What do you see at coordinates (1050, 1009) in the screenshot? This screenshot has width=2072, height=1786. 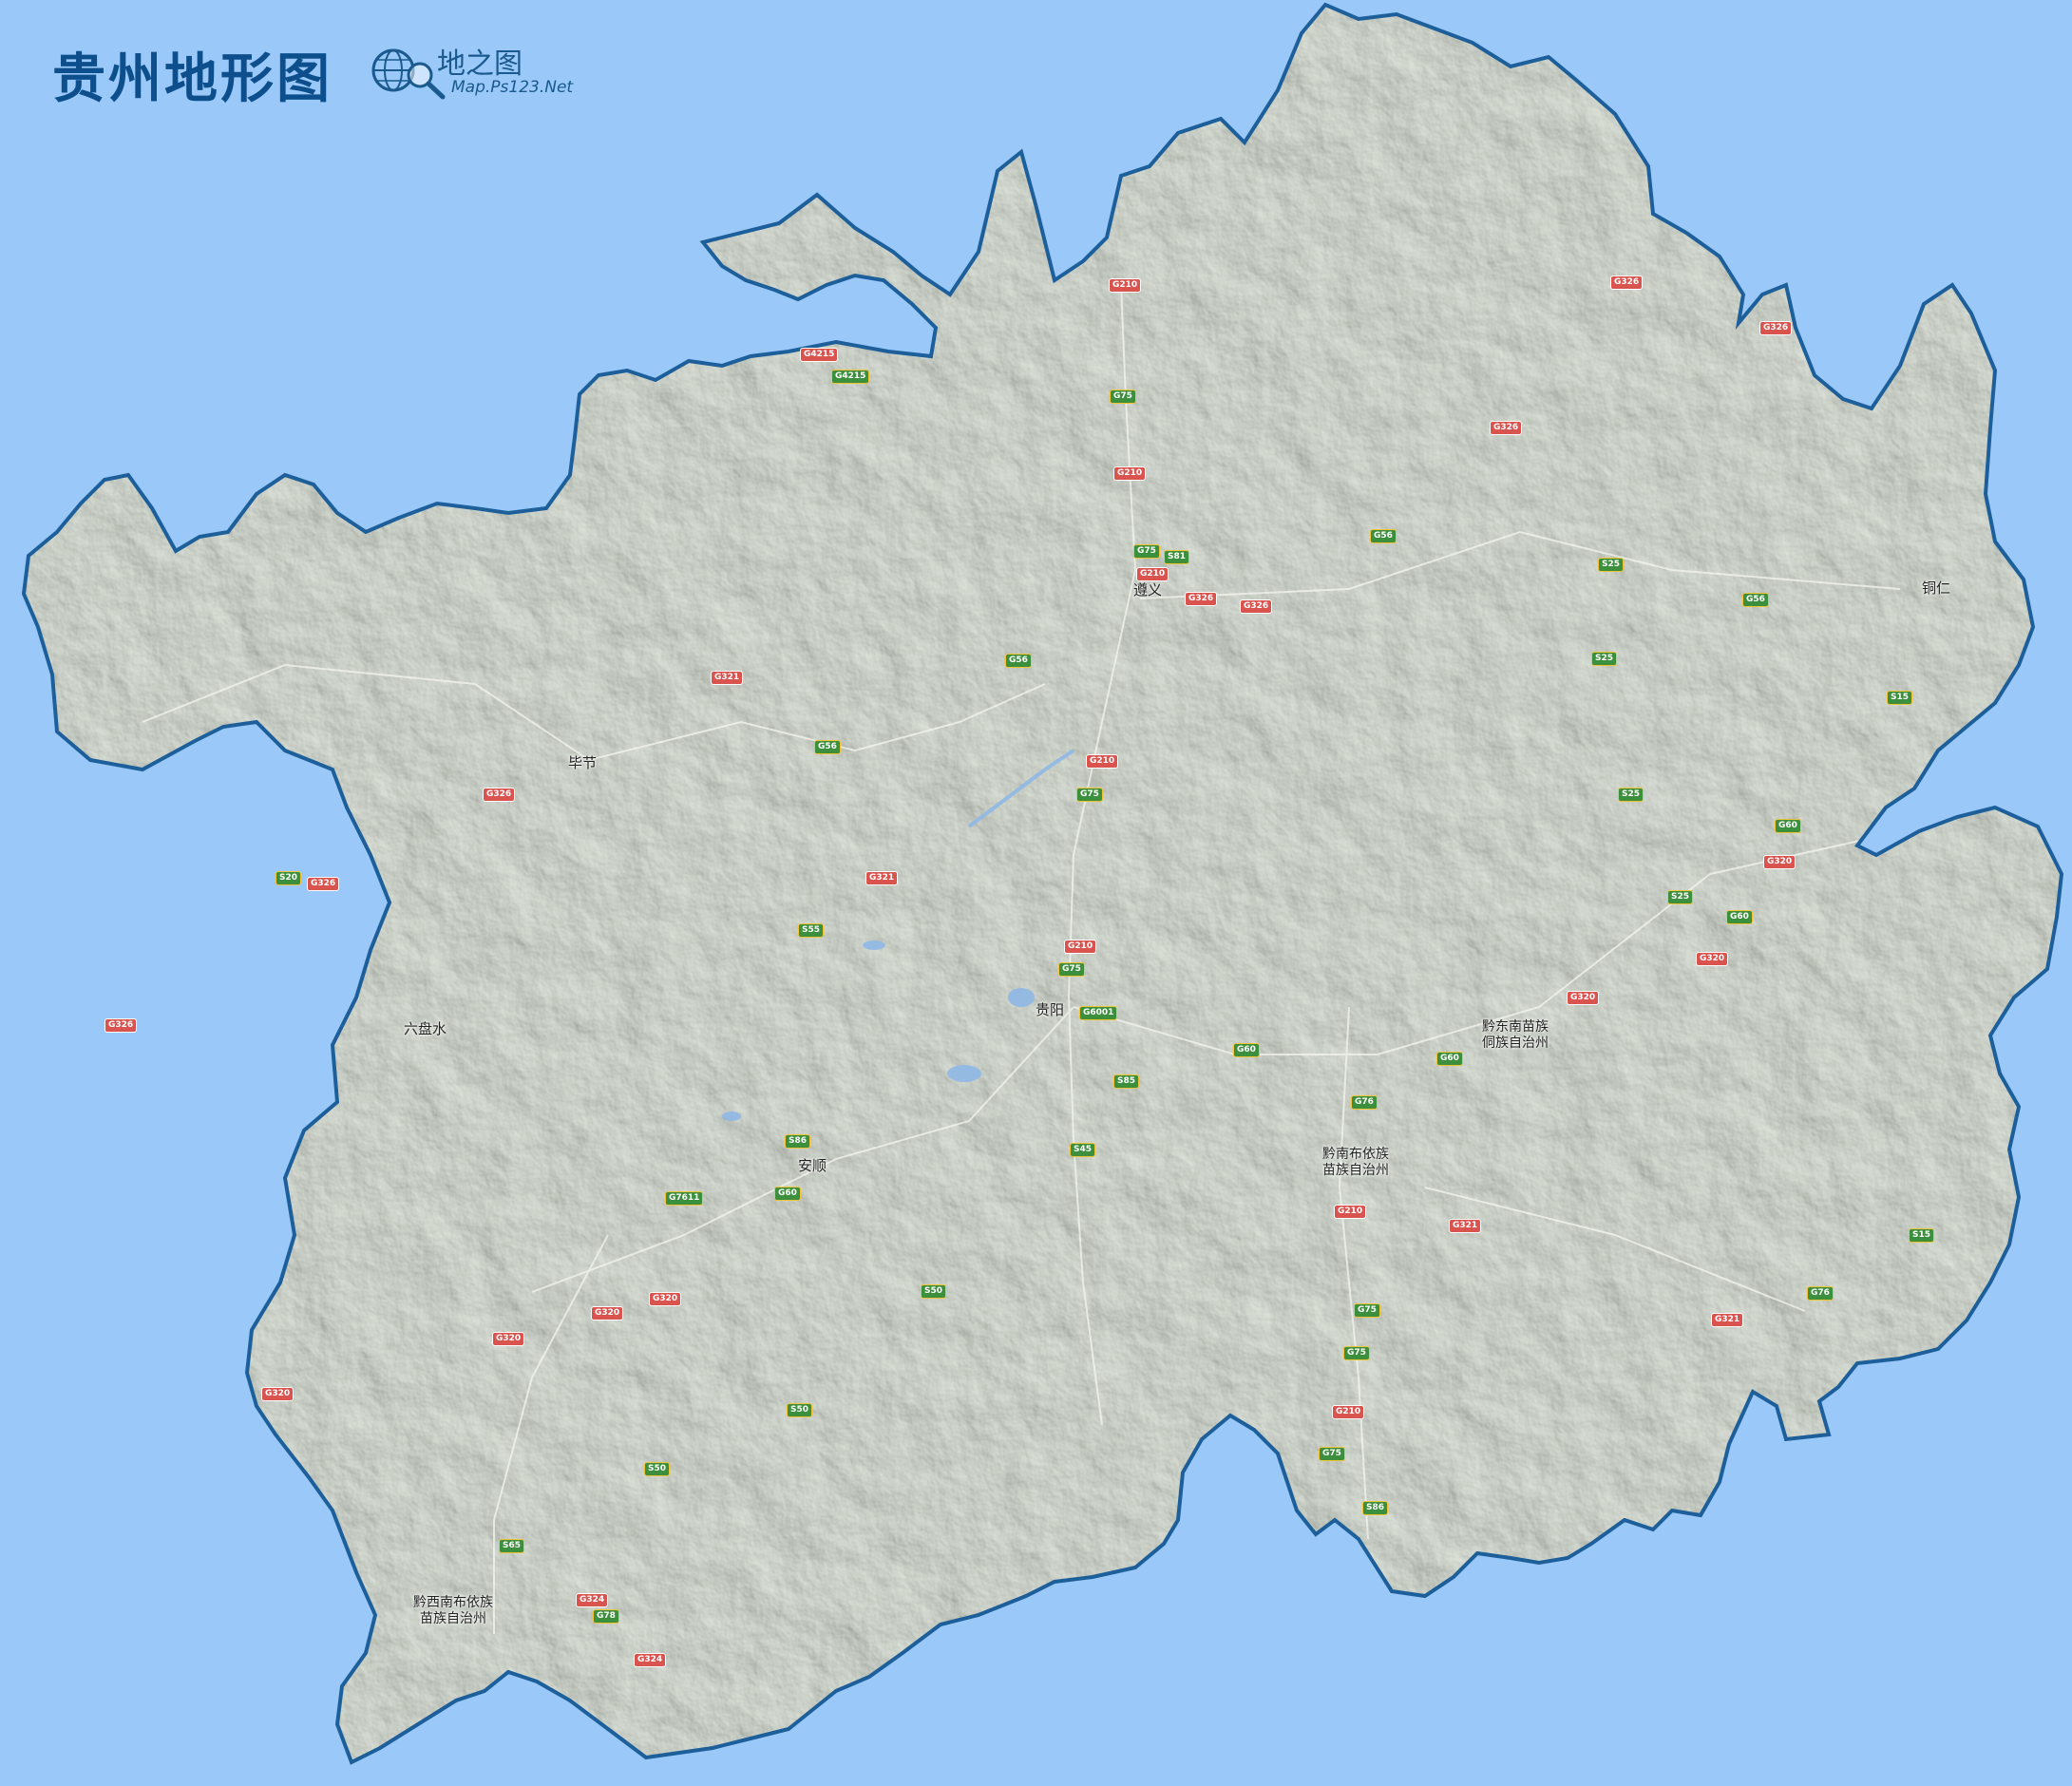 I see `city-label-guiyang: 贵阳` at bounding box center [1050, 1009].